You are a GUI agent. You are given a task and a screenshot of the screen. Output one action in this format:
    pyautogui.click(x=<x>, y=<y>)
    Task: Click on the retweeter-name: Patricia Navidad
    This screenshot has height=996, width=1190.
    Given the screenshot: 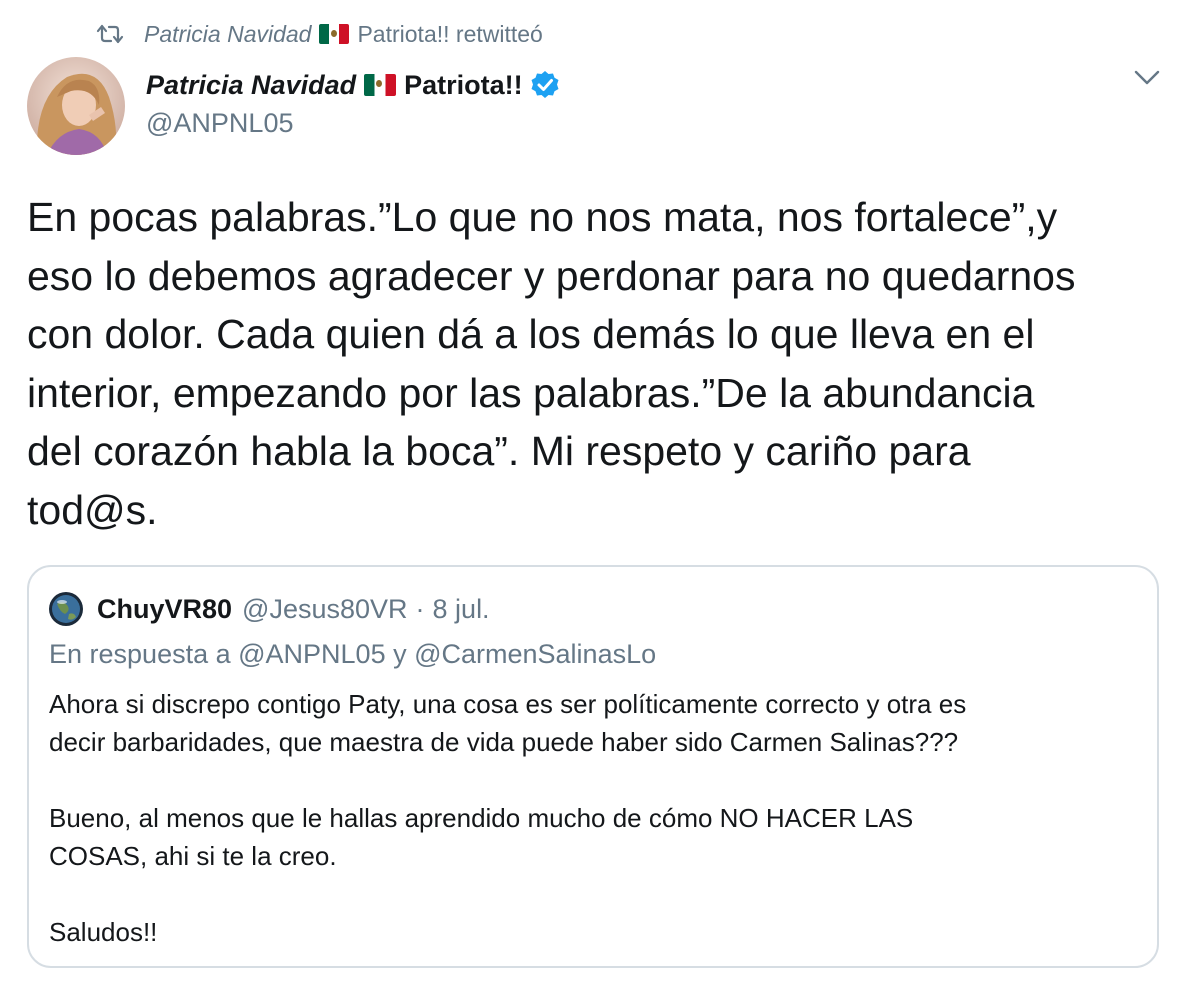 What is the action you would take?
    pyautogui.click(x=227, y=34)
    